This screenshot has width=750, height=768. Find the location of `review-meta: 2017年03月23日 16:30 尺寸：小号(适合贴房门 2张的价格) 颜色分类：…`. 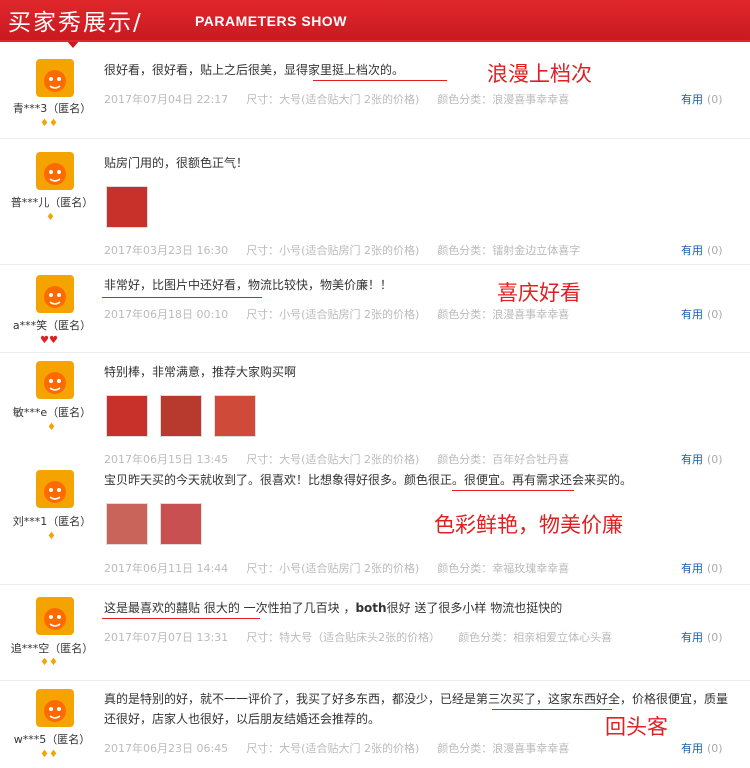

review-meta: 2017年03月23日 16:30 尺寸：小号(适合贴房门 2张的价格) 颜色分类：… is located at coordinates (351, 250).